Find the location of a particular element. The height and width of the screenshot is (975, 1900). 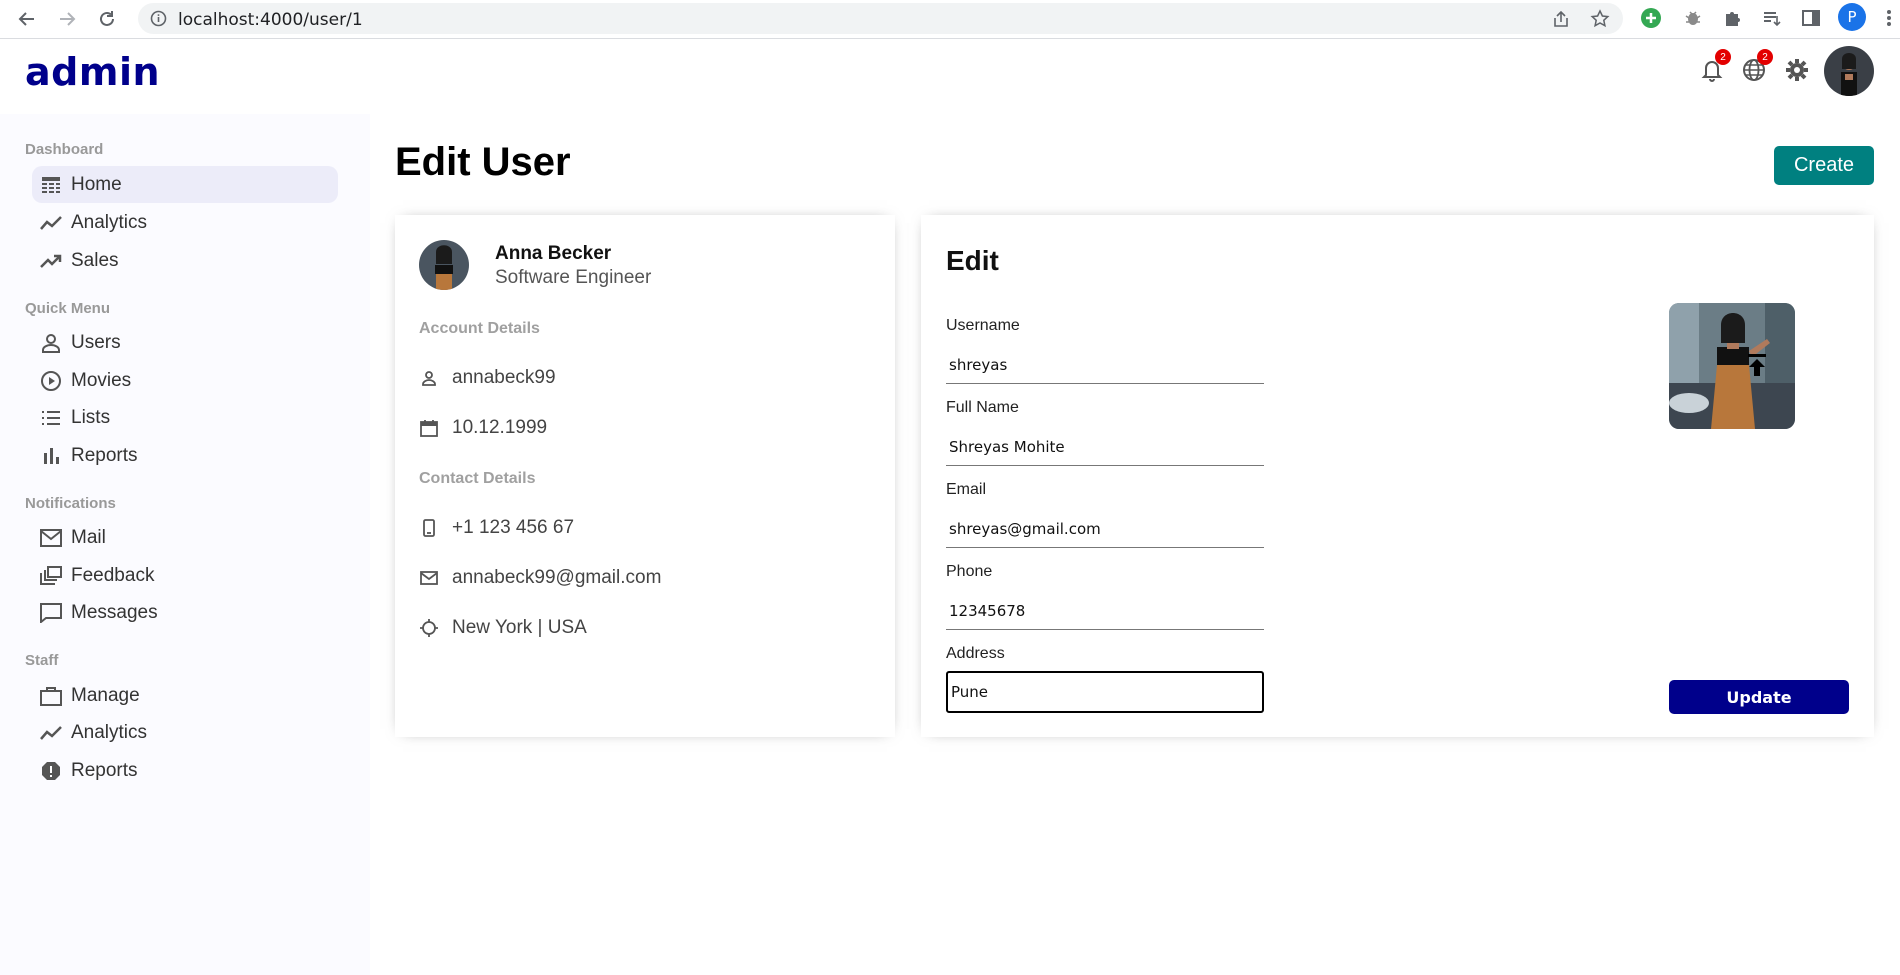

extension-green-icon is located at coordinates (1651, 18).